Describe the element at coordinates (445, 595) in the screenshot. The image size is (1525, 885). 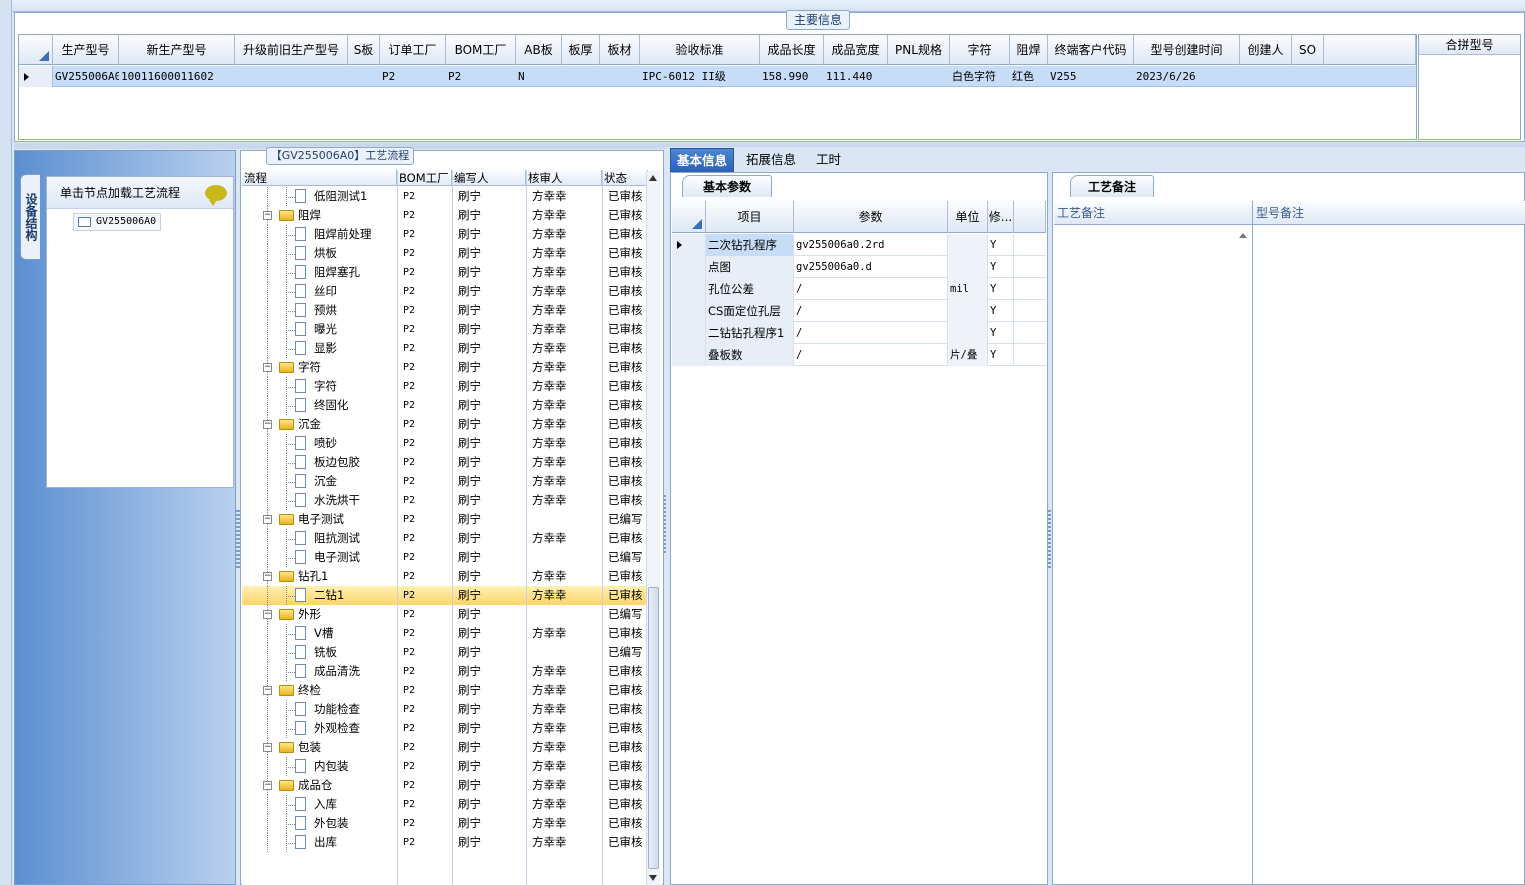
I see `process-row-selected: 二钻1 P2 刷宁 方幸幸 已审核` at that location.